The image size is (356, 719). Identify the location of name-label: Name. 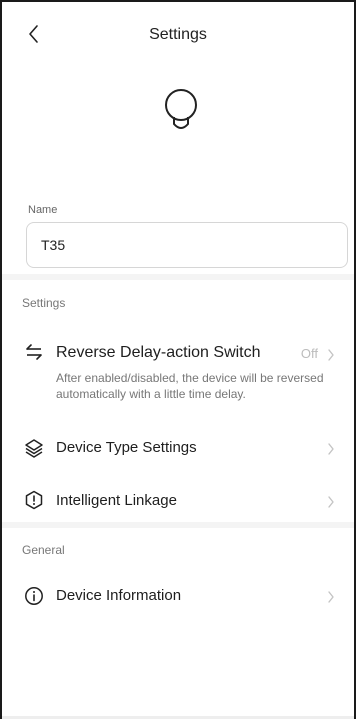
(43, 210).